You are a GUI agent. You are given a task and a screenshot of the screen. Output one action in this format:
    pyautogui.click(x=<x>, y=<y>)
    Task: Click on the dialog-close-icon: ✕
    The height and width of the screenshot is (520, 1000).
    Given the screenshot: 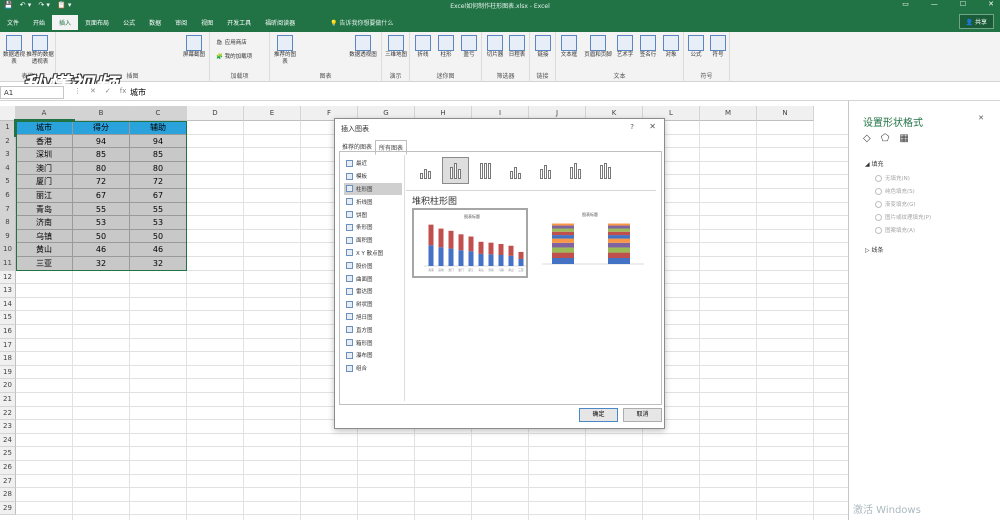 What is the action you would take?
    pyautogui.click(x=652, y=126)
    